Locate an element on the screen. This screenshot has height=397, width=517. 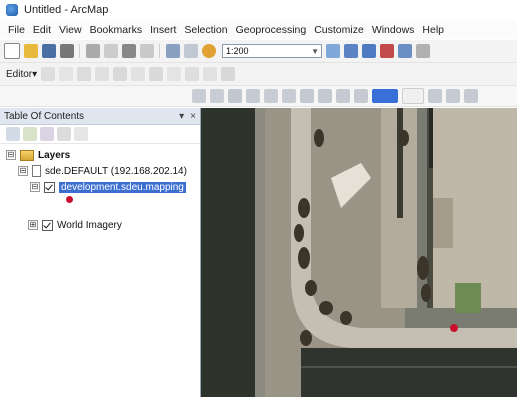
pan-icon is located at coordinates (235, 96).